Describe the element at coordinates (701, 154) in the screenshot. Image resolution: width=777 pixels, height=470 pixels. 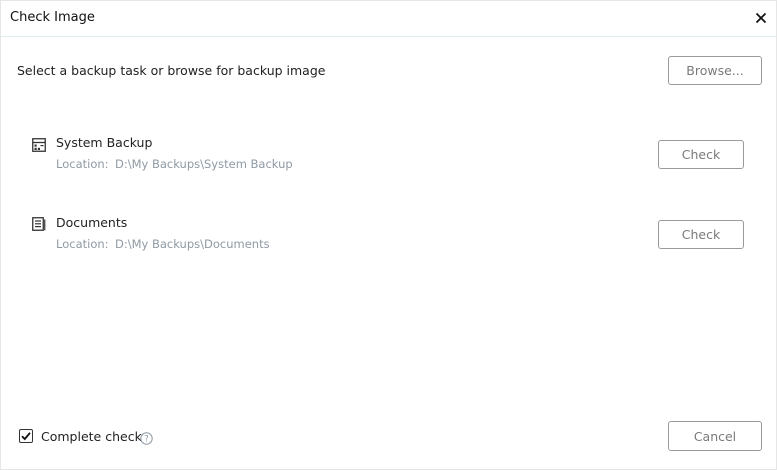
I see `check-button-system-backup: Check` at that location.